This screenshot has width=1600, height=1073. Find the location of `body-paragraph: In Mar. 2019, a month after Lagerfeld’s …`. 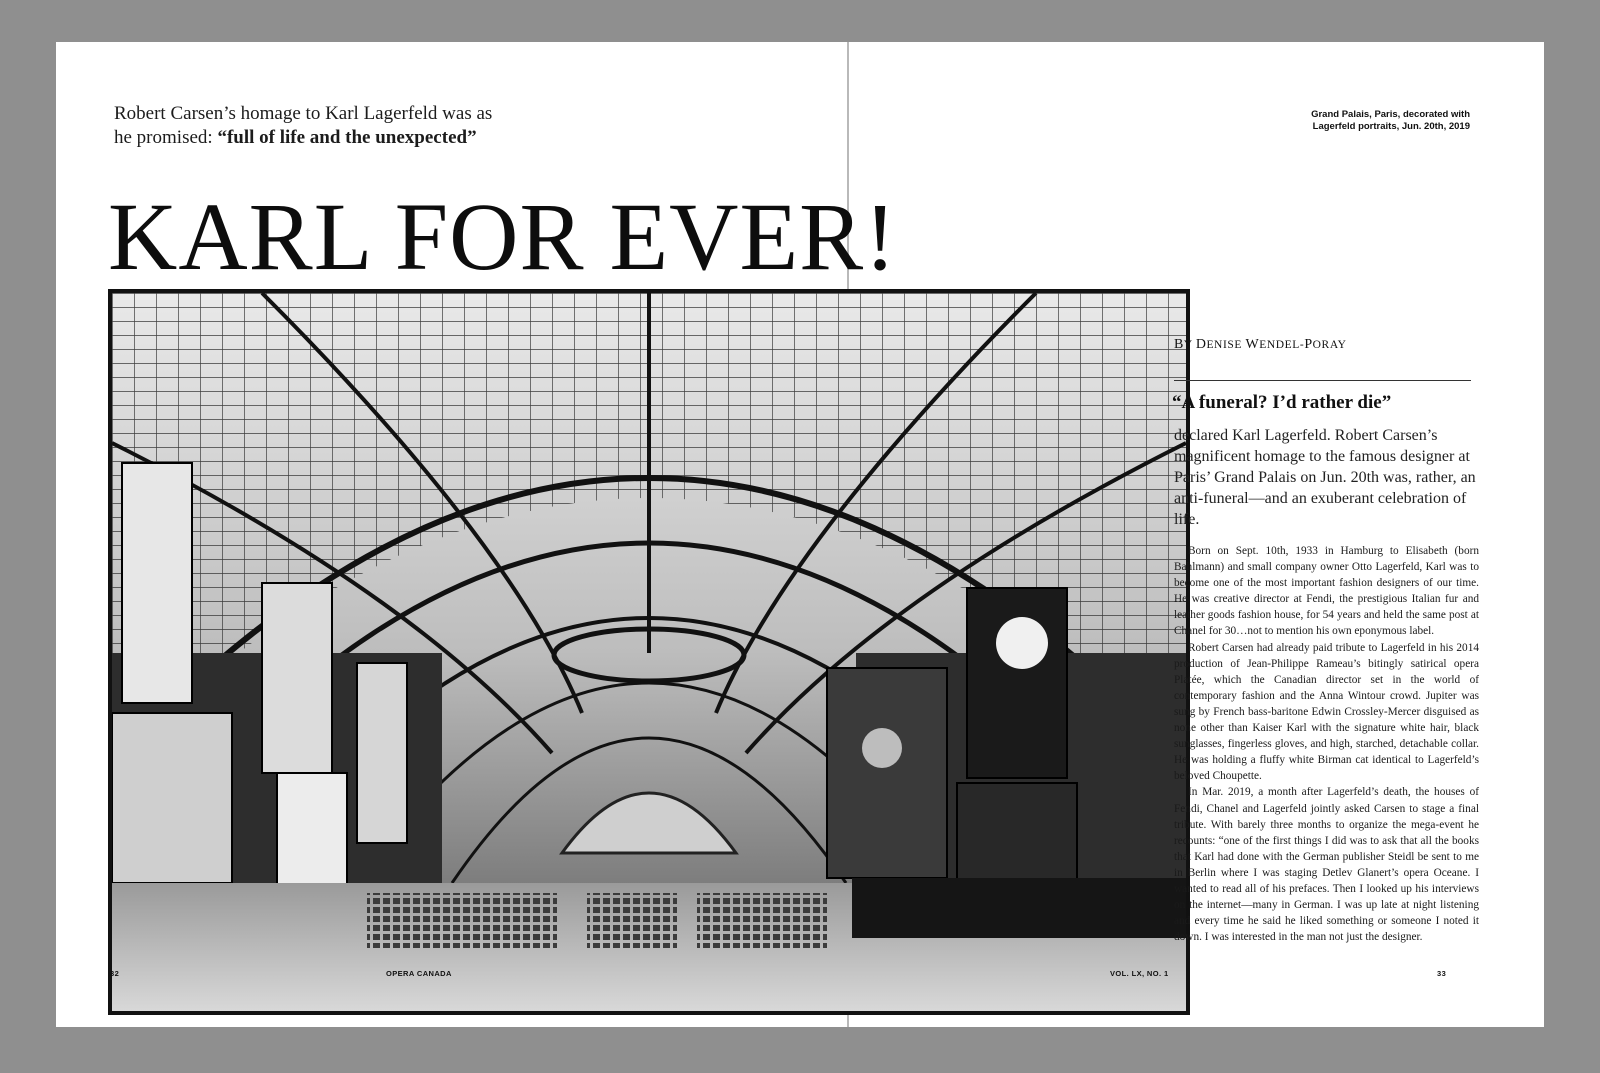

body-paragraph: In Mar. 2019, a month after Lagerfeld’s … is located at coordinates (1326, 865).